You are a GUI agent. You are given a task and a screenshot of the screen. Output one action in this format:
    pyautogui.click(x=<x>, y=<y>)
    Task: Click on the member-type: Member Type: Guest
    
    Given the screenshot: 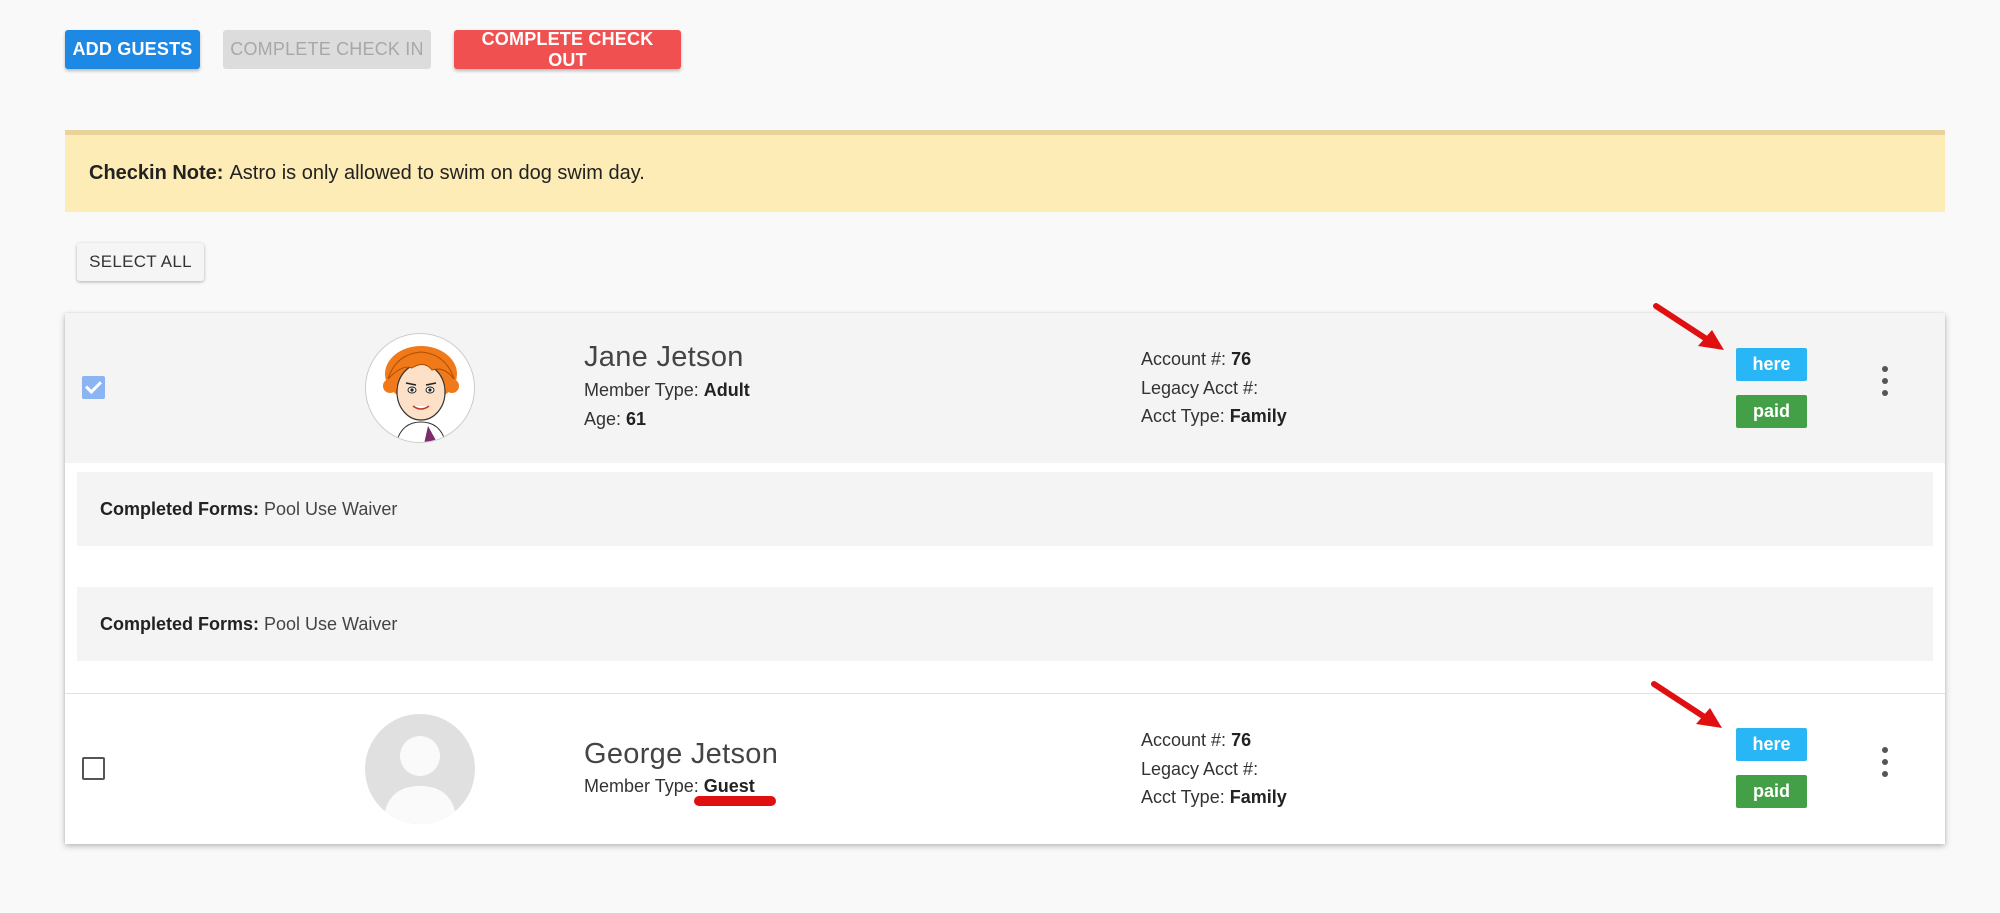 What is the action you would take?
    pyautogui.click(x=669, y=786)
    